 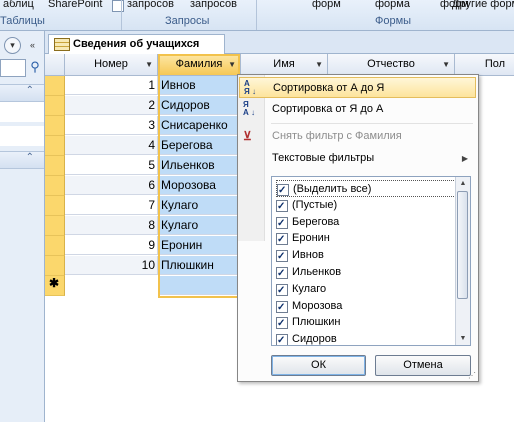 What do you see at coordinates (462, 245) in the screenshot?
I see `scrollbar-thumb` at bounding box center [462, 245].